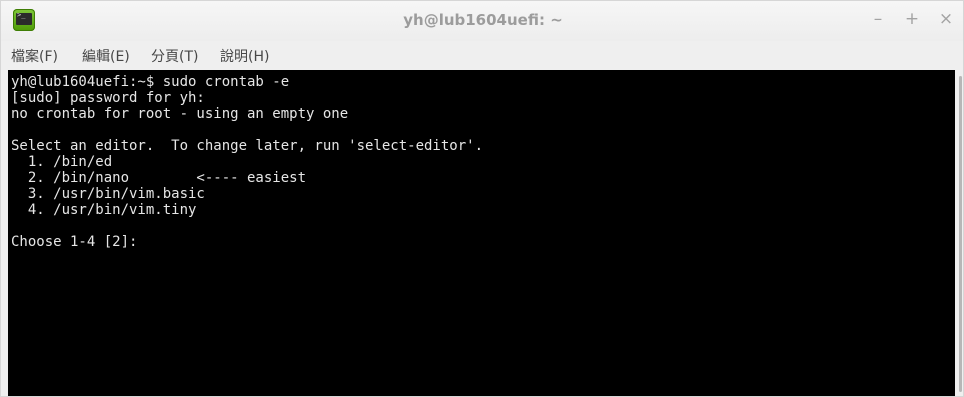 The image size is (964, 397). I want to click on terminal-line: 4. /usr/bin/vim.tiny, so click(104, 210).